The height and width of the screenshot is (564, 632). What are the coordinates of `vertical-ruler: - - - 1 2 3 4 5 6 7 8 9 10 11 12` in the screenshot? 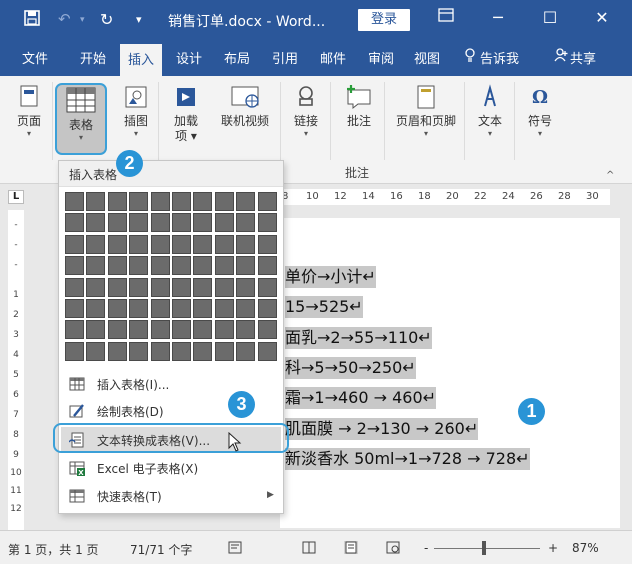 It's located at (15, 370).